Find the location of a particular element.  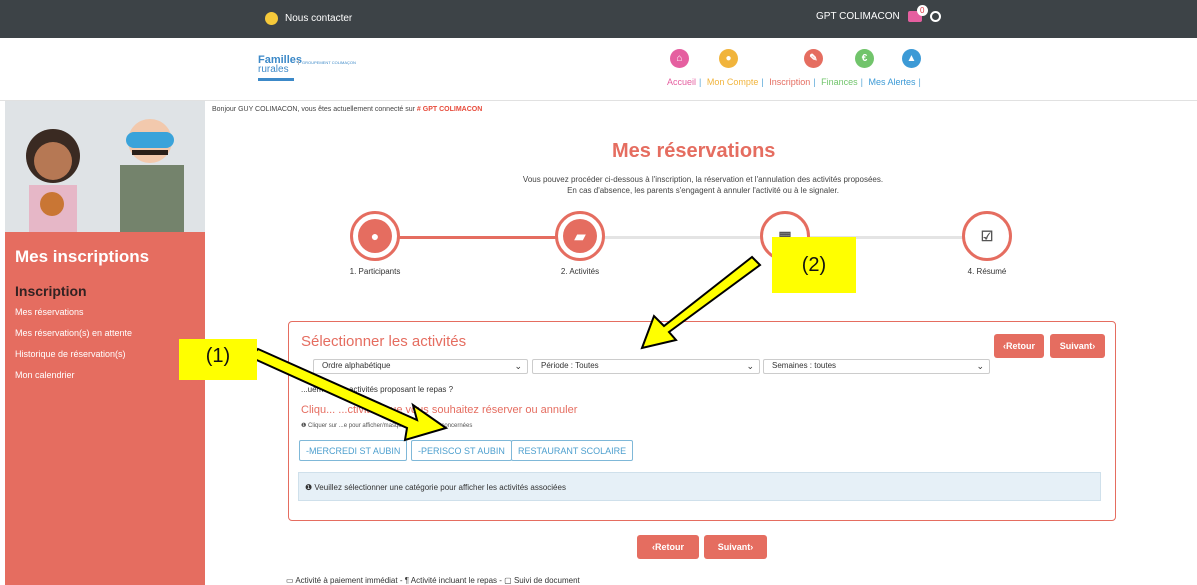

sidebar-item-calendar: Mon calendrier is located at coordinates (73, 380).